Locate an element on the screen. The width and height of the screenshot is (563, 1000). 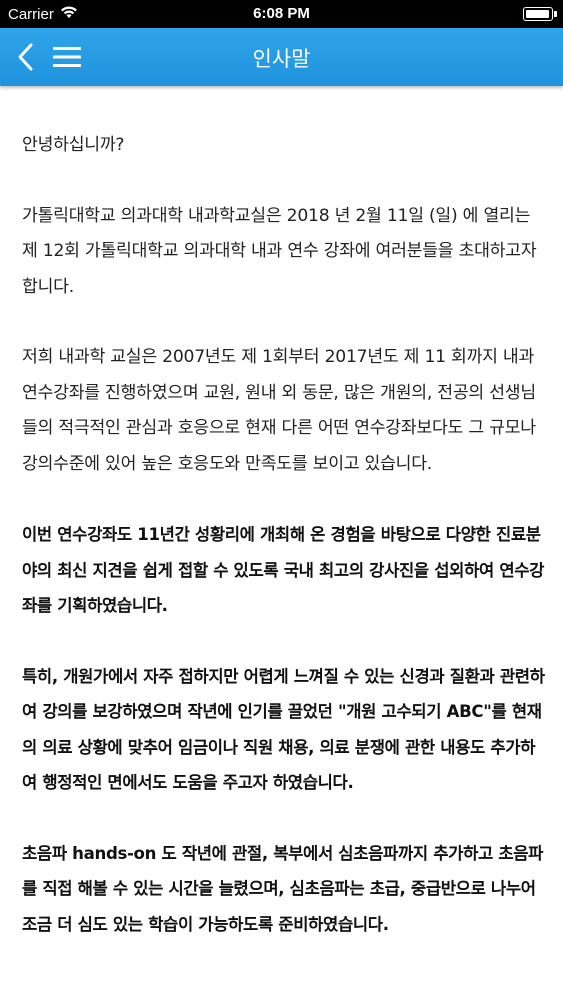
battery-fill is located at coordinates (537, 14).